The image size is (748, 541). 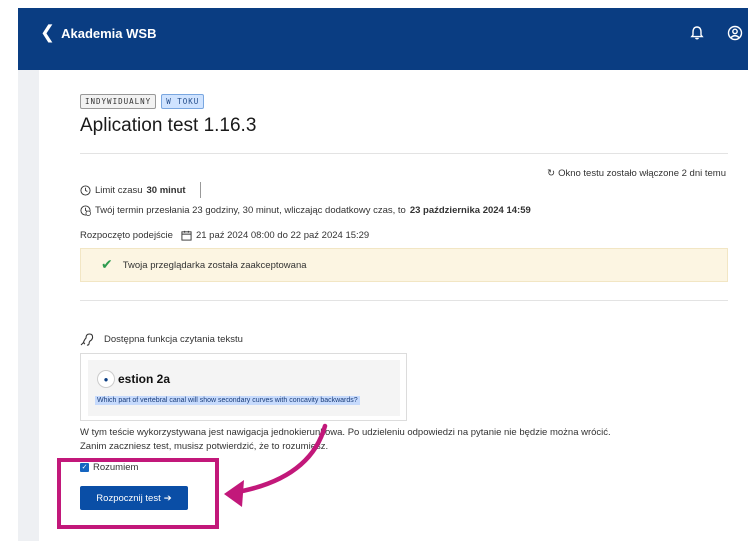 I want to click on status-badges: INDYWIDUALNY W TOKU, so click(x=142, y=101).